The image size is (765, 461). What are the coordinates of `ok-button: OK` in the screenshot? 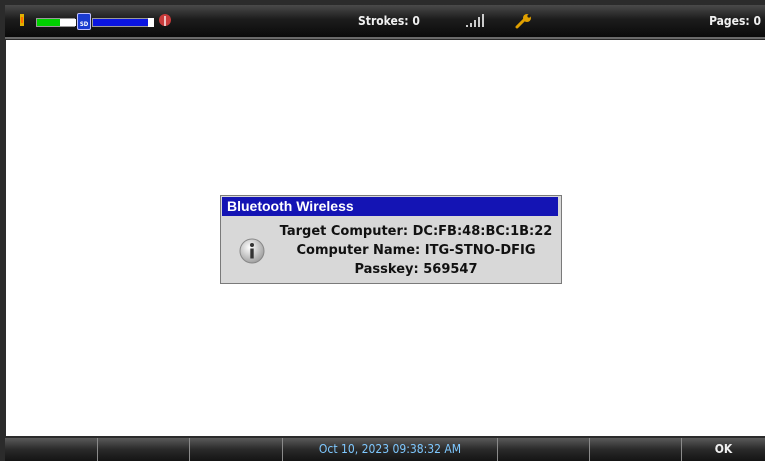 It's located at (723, 449).